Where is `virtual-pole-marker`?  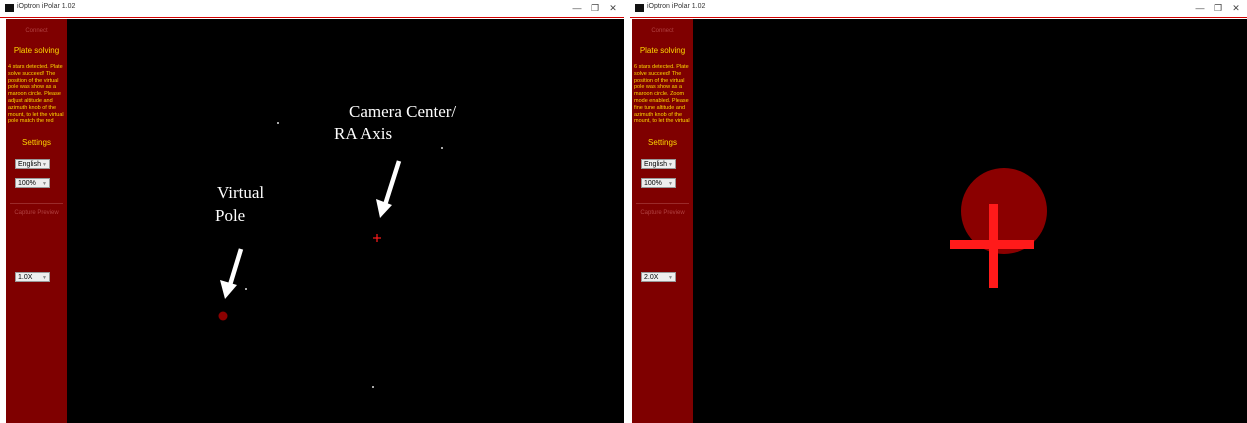 virtual-pole-marker is located at coordinates (223, 316).